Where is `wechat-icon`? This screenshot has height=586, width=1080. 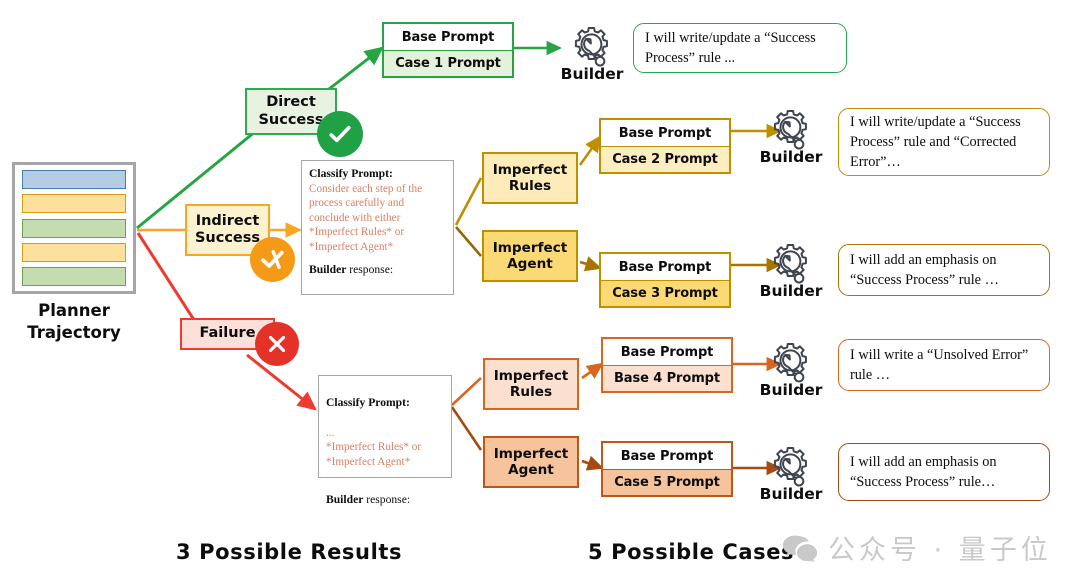 wechat-icon is located at coordinates (800, 548).